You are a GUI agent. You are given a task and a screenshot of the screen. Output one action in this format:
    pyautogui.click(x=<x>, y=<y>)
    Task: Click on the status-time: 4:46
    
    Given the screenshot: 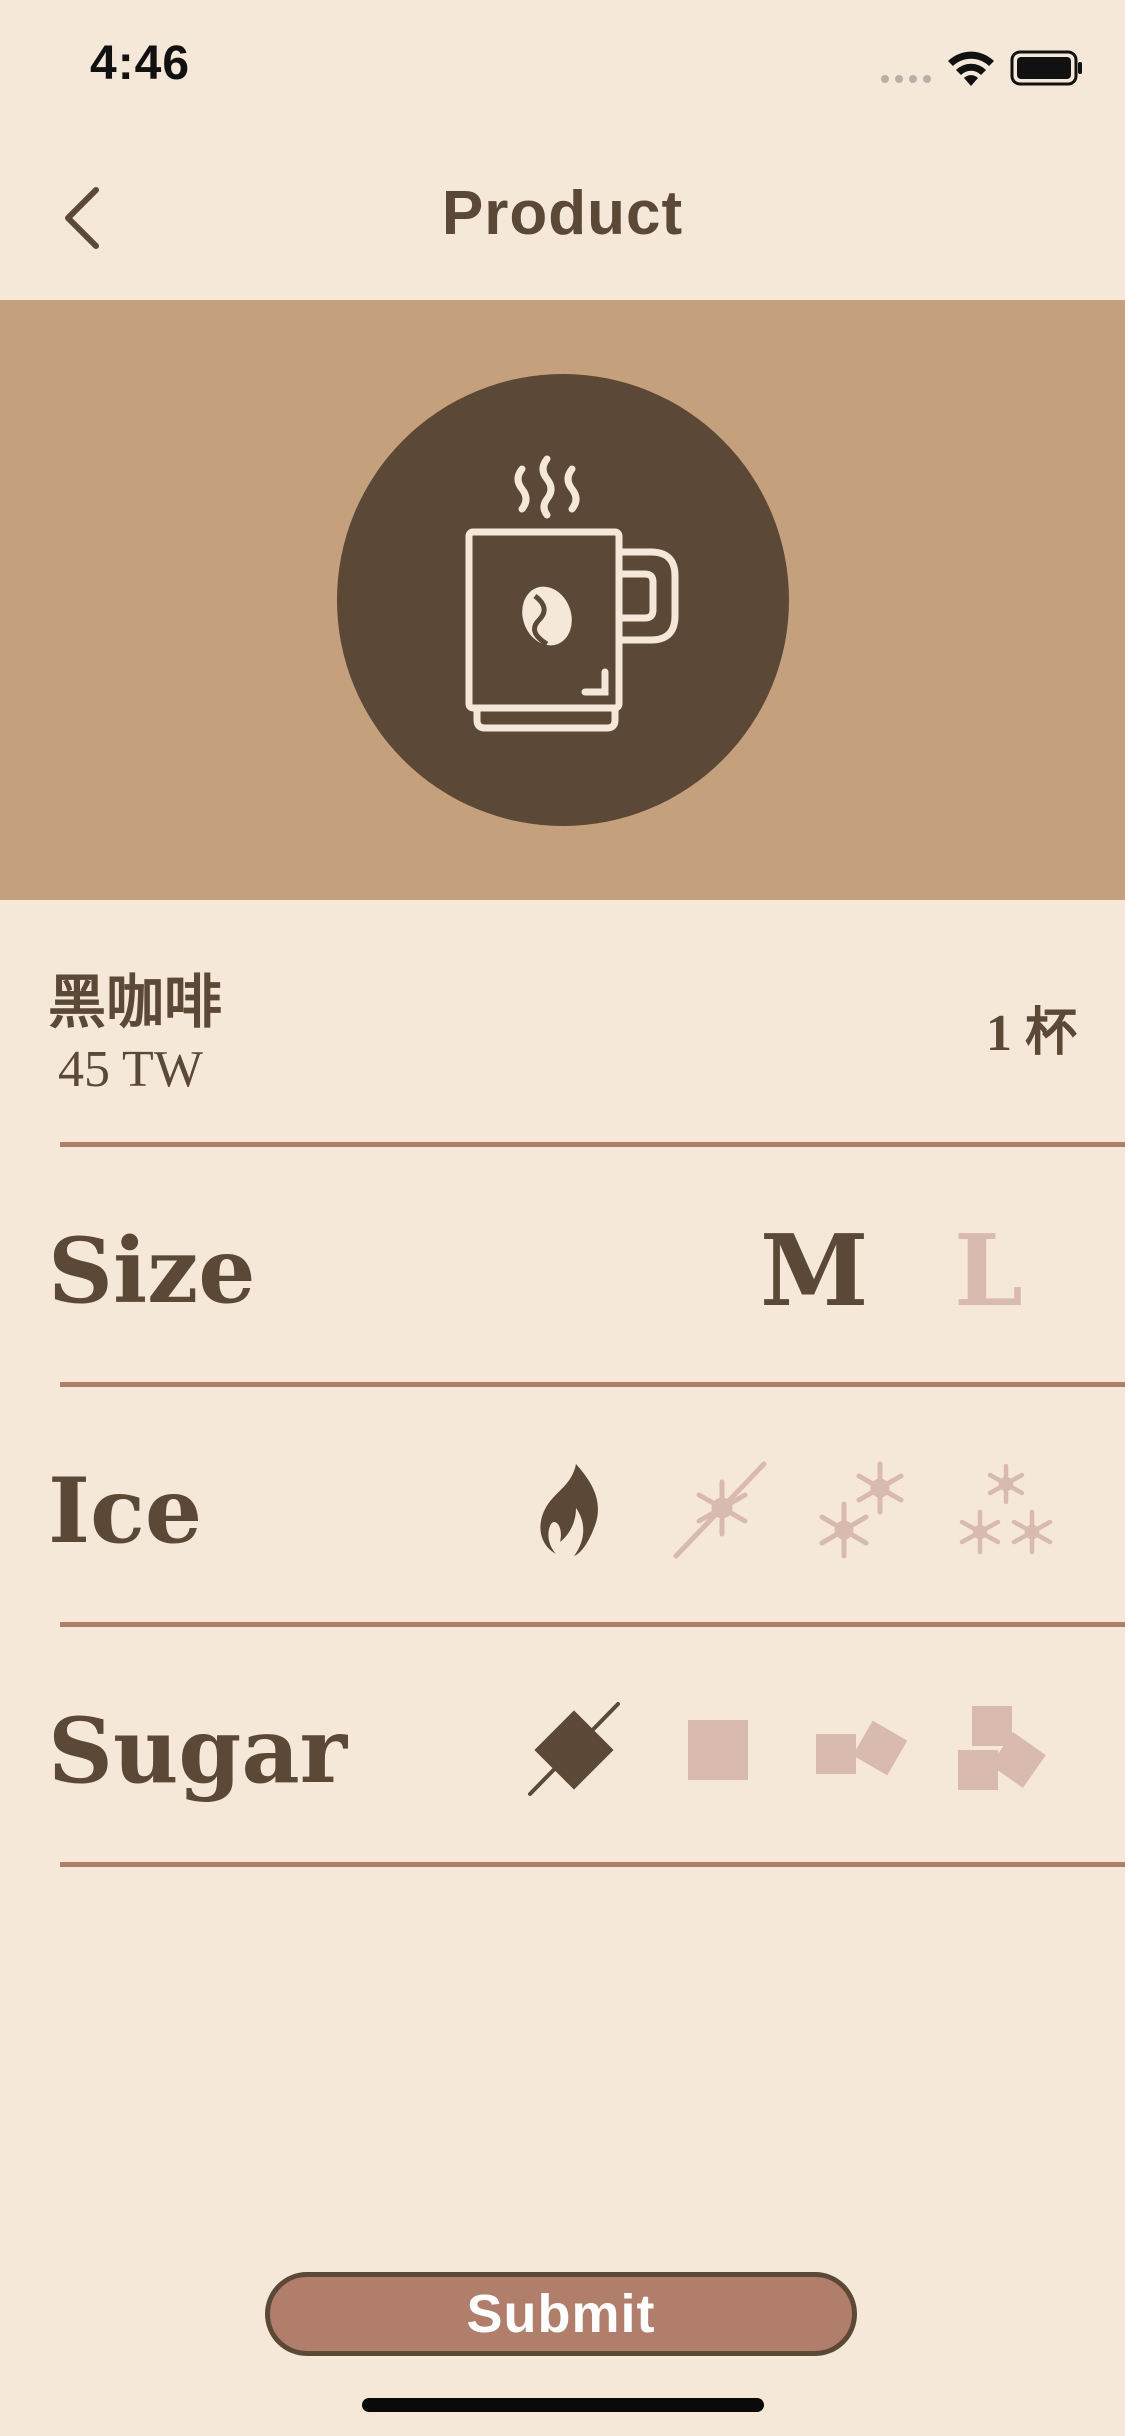 What is the action you would take?
    pyautogui.click(x=140, y=63)
    